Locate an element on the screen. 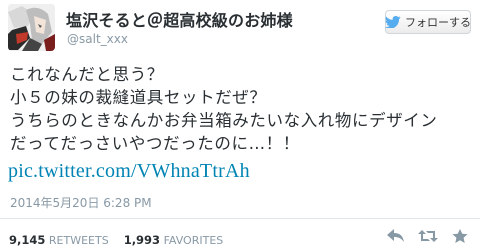  user-handle: @salt_xxx is located at coordinates (97, 39).